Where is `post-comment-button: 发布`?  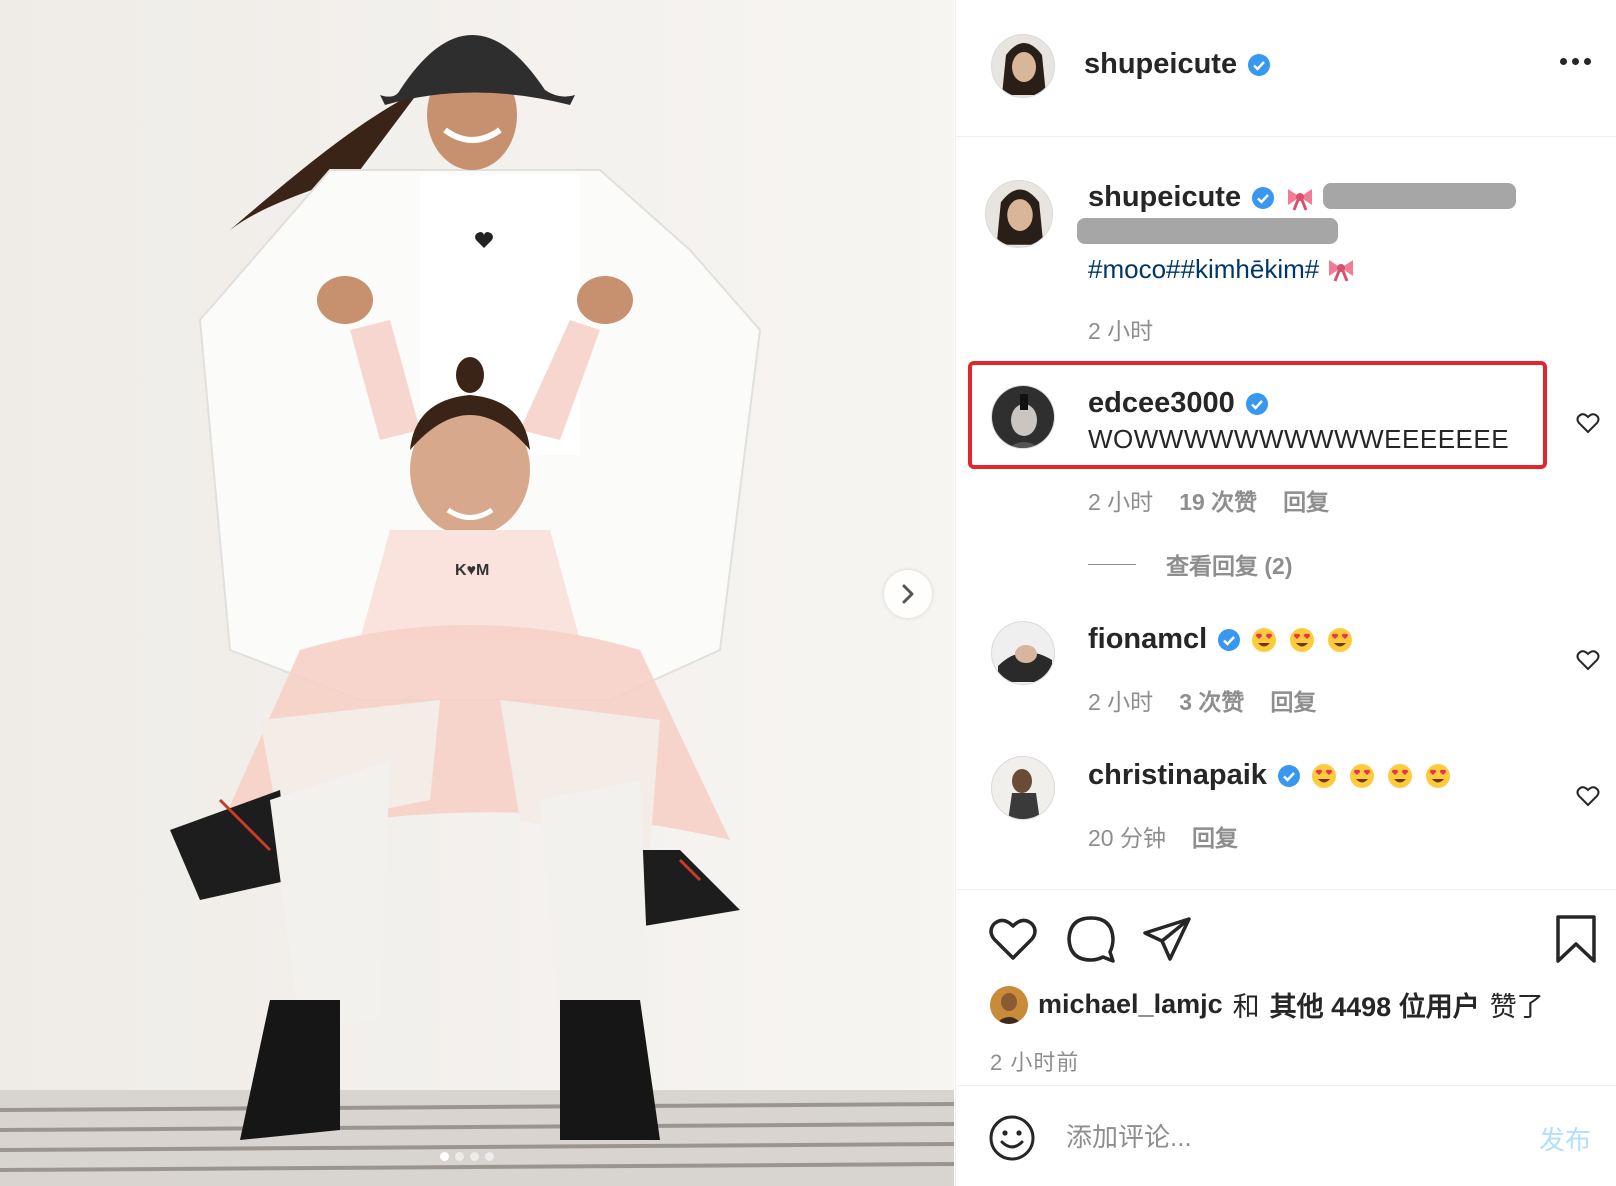
post-comment-button: 发布 is located at coordinates (1565, 1138).